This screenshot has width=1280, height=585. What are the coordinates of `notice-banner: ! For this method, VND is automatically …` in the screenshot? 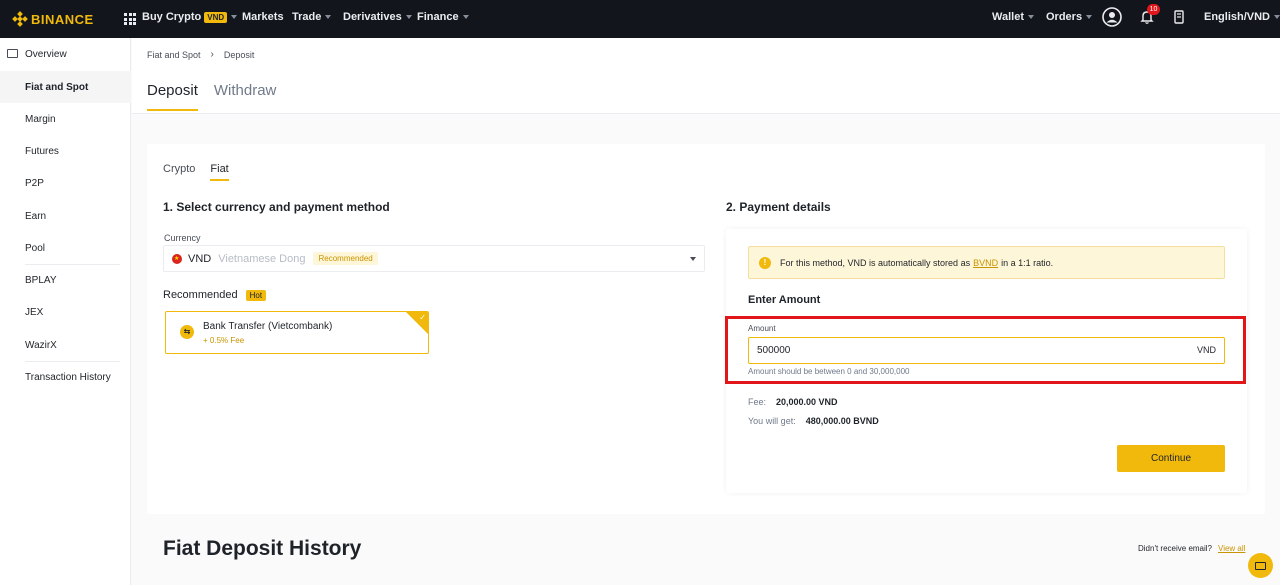 It's located at (986, 262).